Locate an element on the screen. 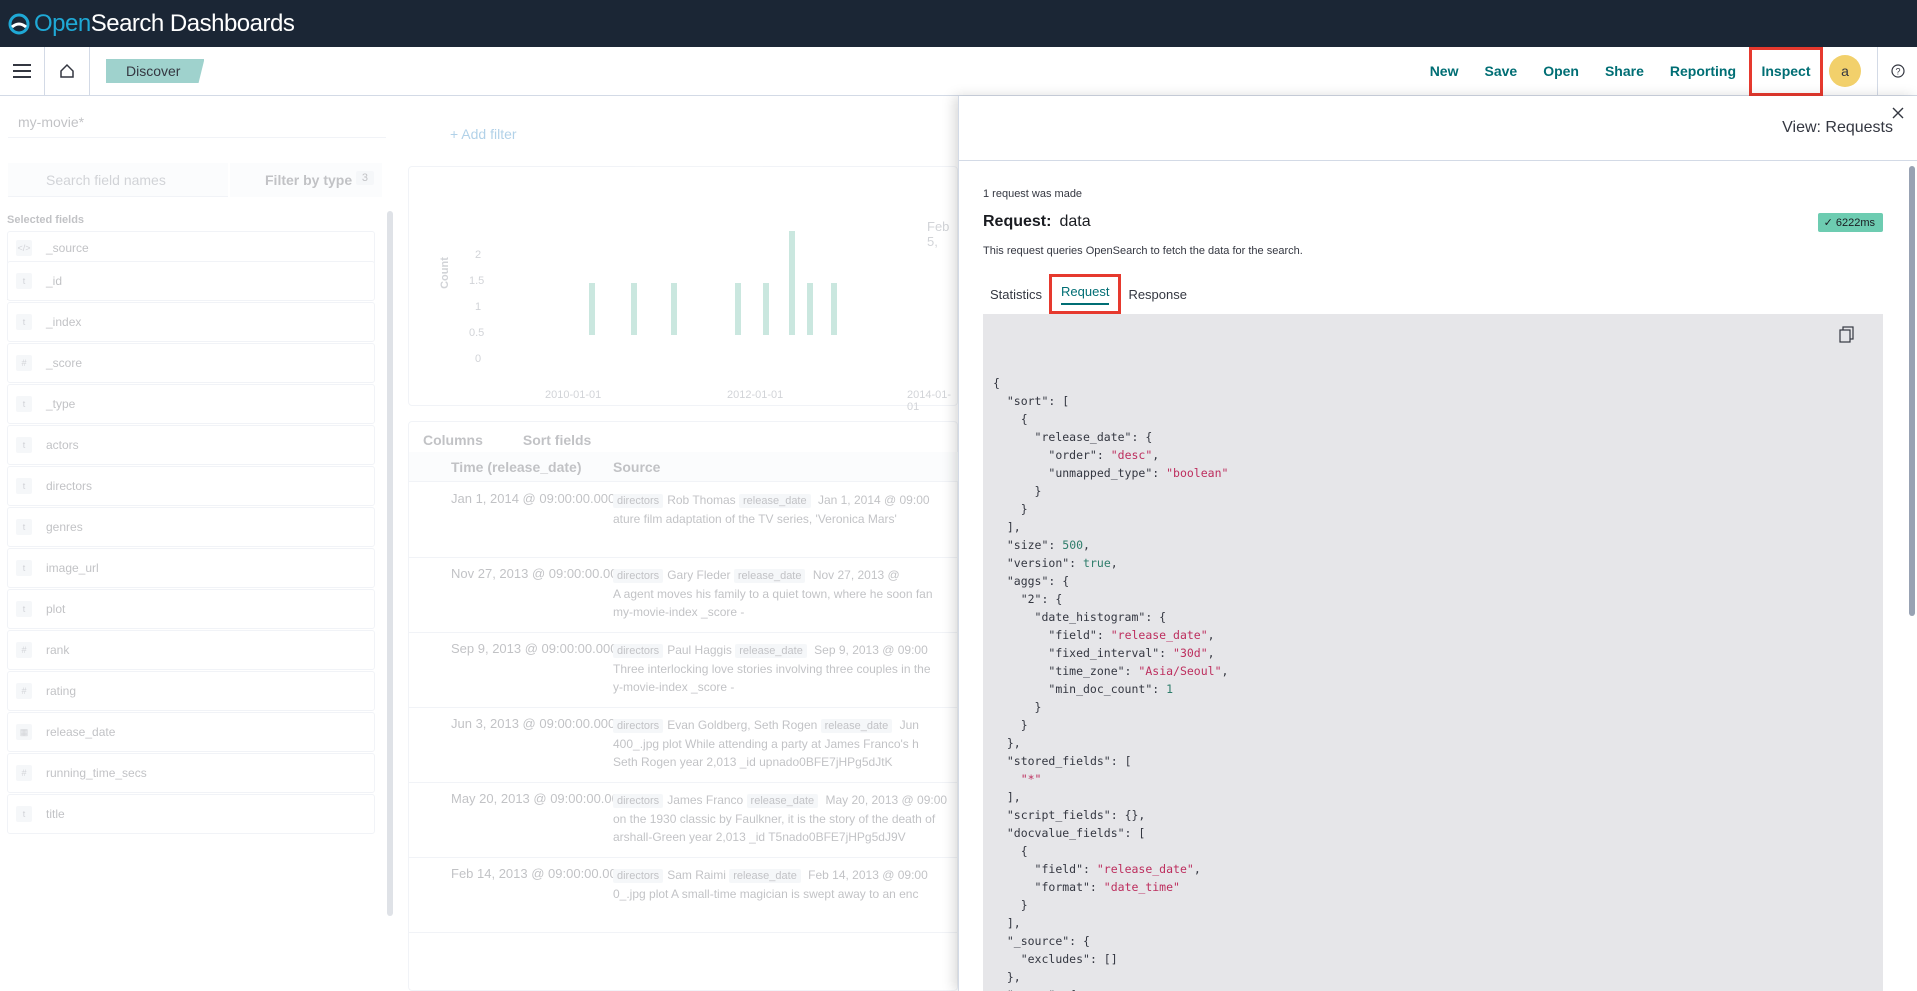  field-item: t image_url is located at coordinates (191, 568).